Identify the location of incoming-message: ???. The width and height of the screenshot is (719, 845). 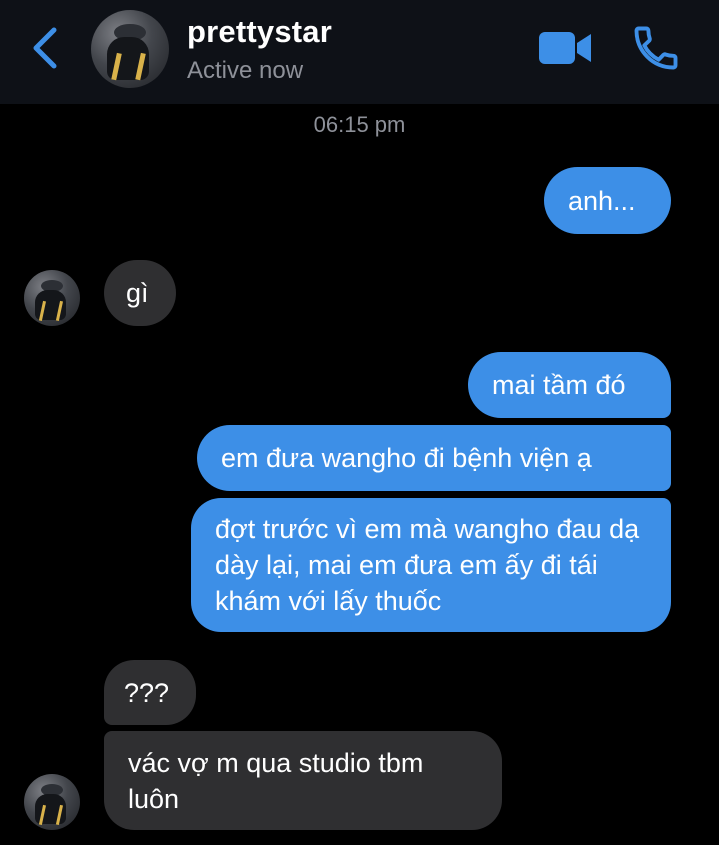
(150, 692).